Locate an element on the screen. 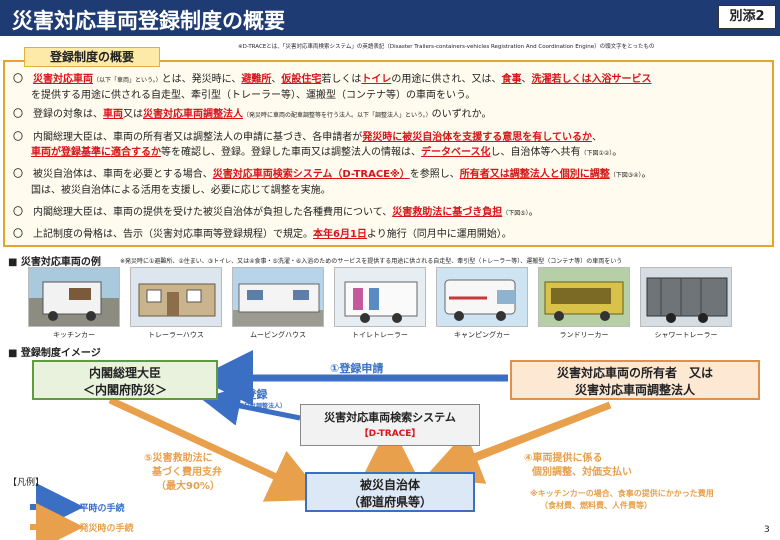  owner-line2: 災害対応車両調整法人 is located at coordinates (634, 390).